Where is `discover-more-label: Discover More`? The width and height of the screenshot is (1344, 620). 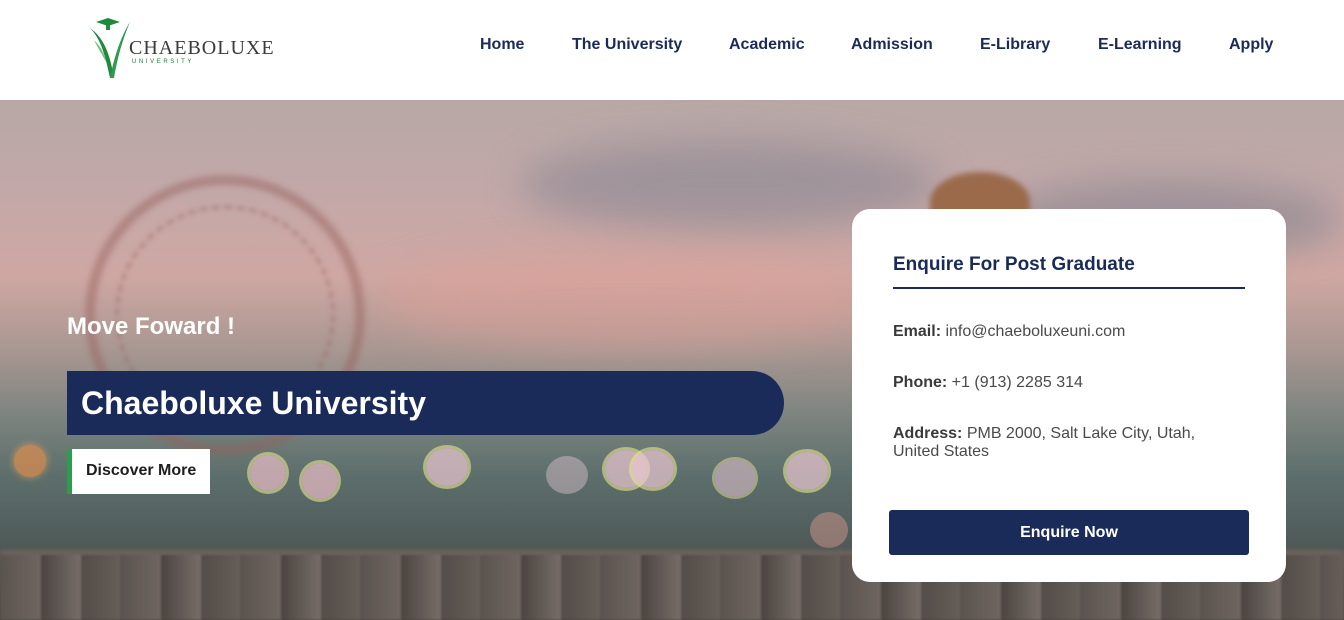
discover-more-label: Discover More is located at coordinates (141, 470).